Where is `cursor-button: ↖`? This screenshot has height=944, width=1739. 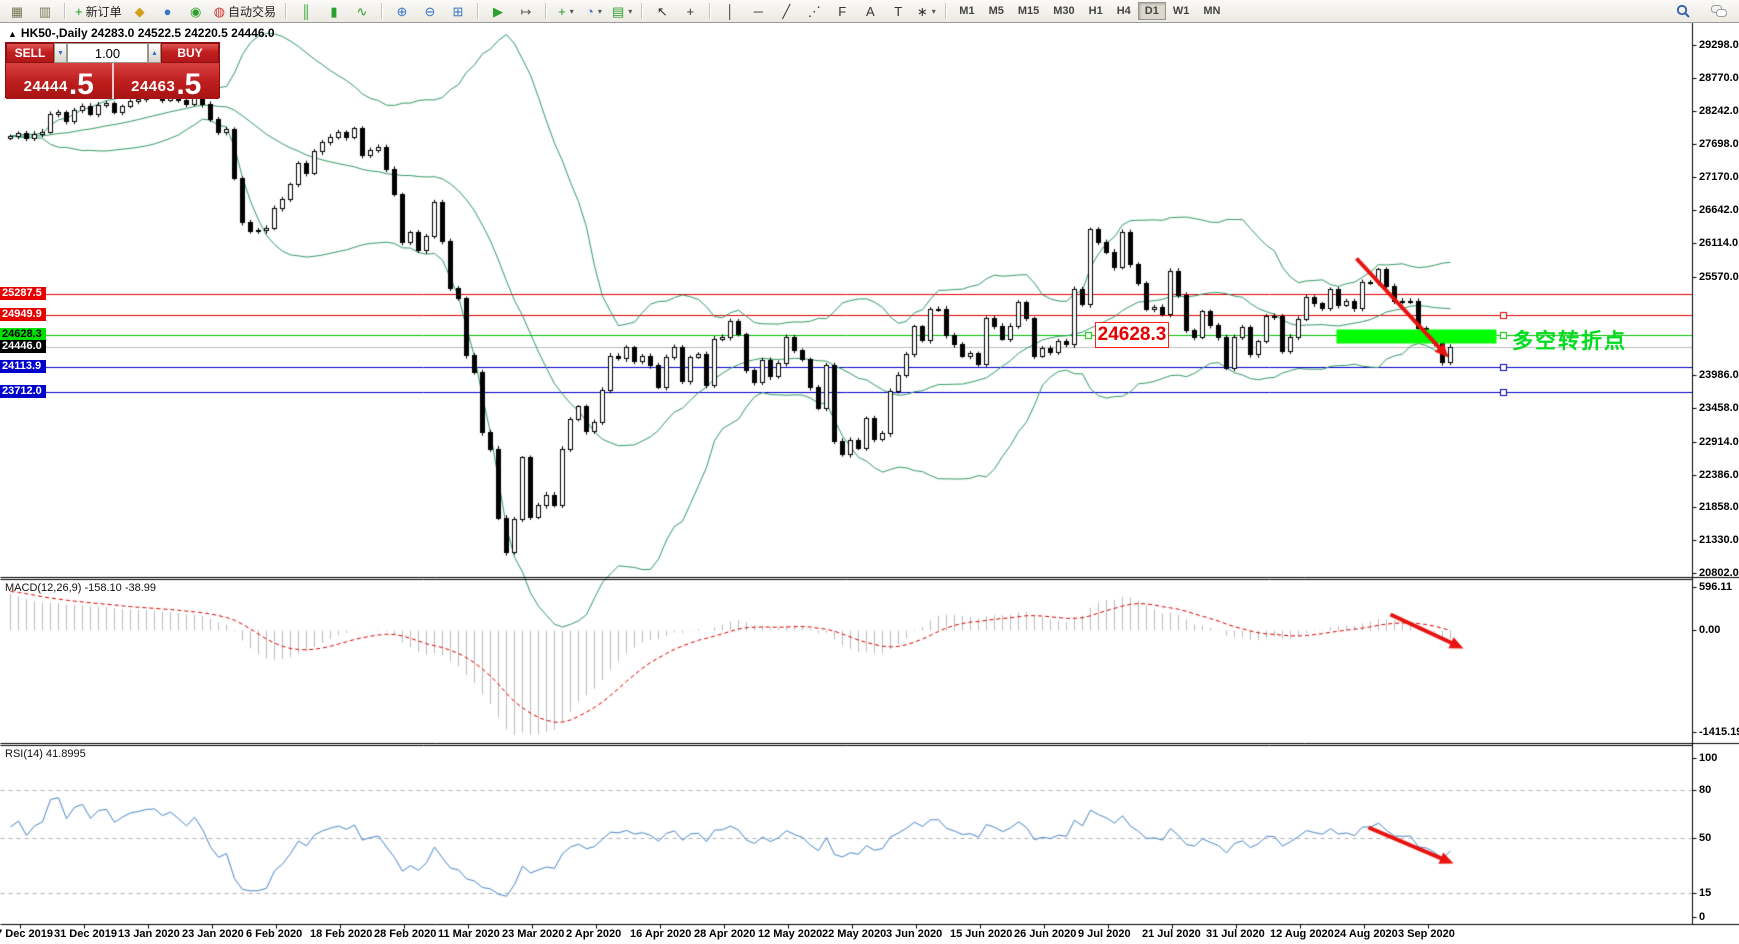 cursor-button: ↖ is located at coordinates (662, 11).